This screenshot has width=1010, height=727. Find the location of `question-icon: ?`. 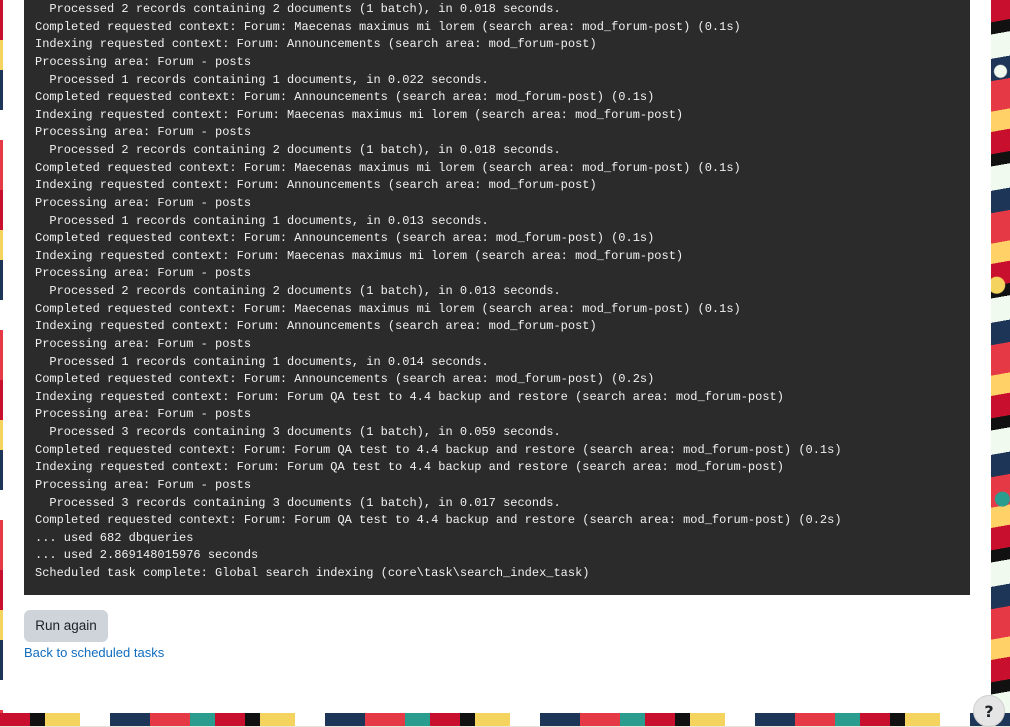

question-icon: ? is located at coordinates (989, 711).